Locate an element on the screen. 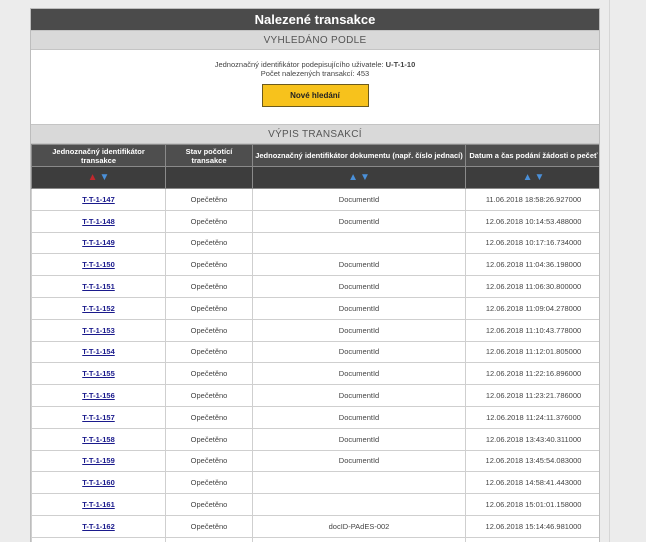  date-cell: 12.06.2018 11:12:01.805000 is located at coordinates (532, 352).